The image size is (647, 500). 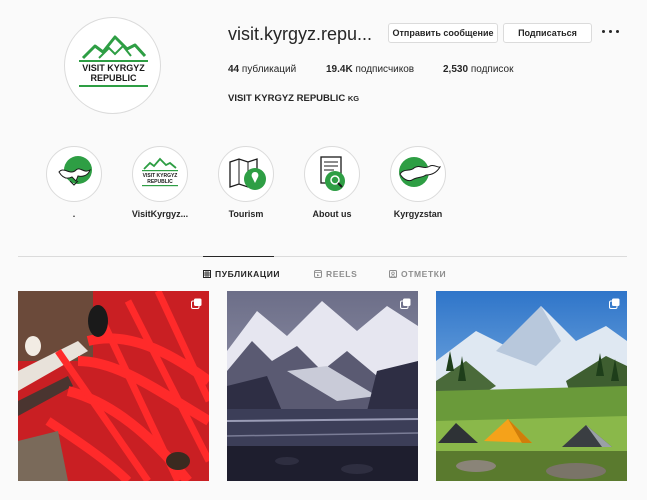 I want to click on kyrgyzstan-map-icon, so click(x=420, y=172).